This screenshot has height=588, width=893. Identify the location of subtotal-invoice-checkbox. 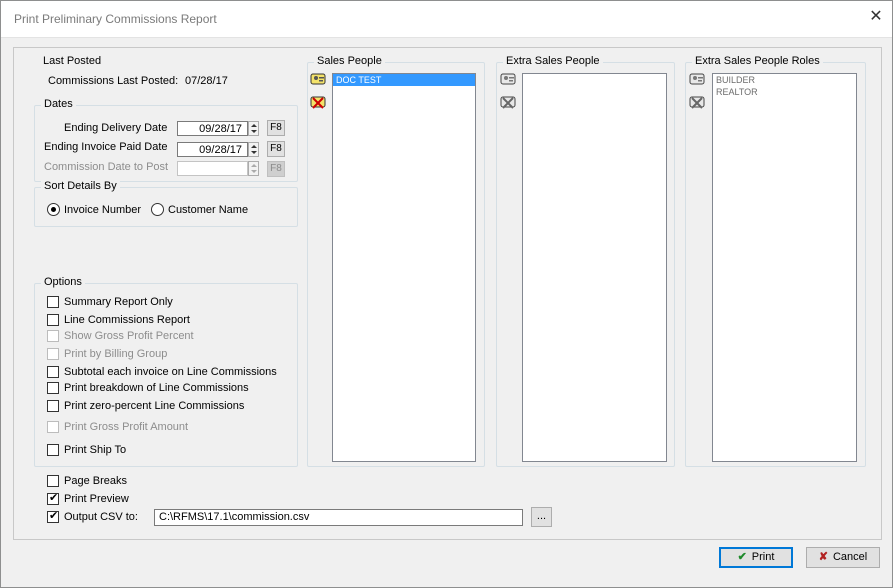
(53, 372).